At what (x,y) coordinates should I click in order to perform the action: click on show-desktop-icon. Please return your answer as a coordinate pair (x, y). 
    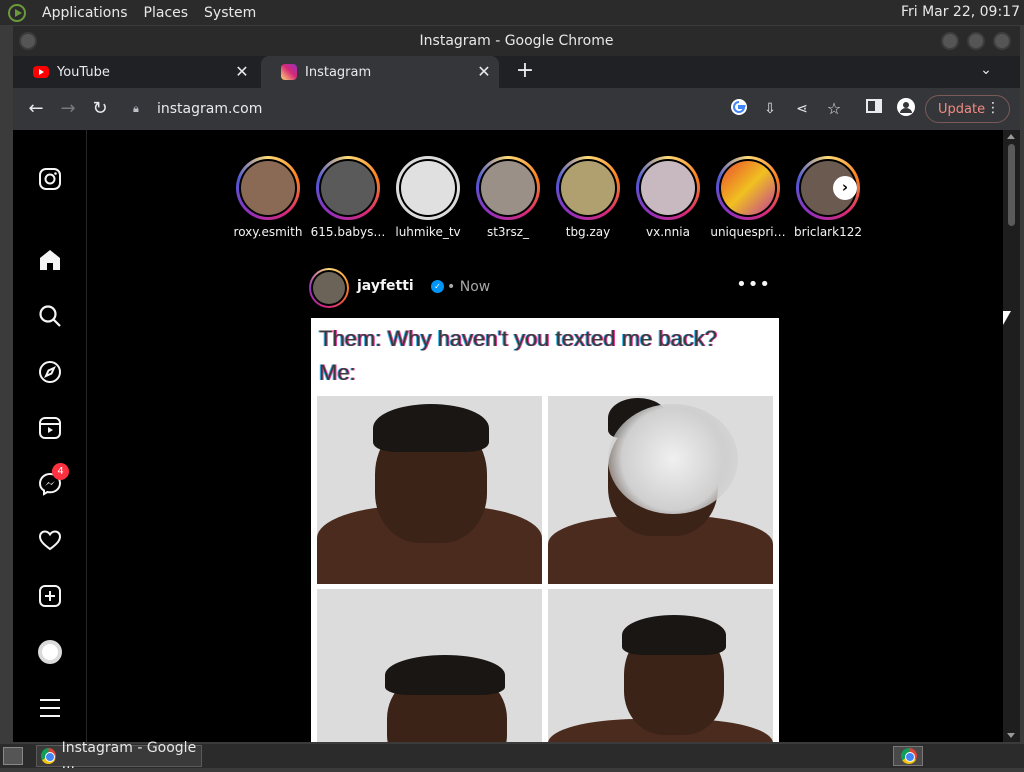
    Looking at the image, I should click on (13, 756).